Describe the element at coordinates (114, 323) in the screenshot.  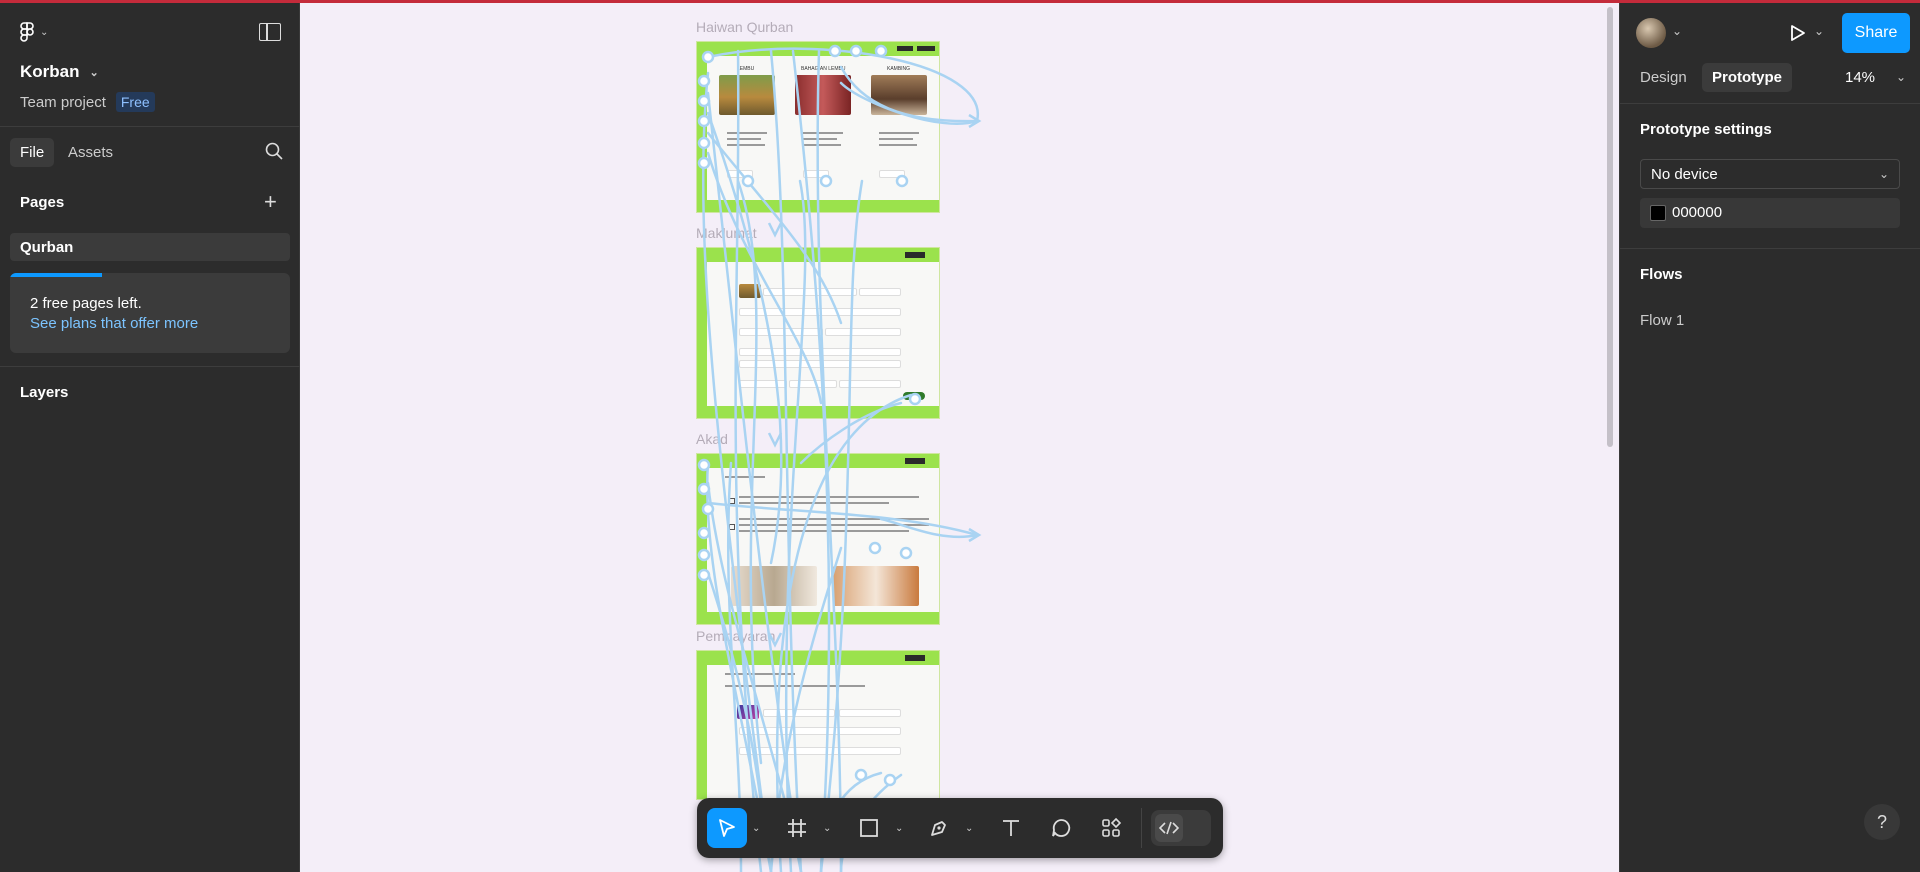
I see `see-plans-link: See plans that offer more` at that location.